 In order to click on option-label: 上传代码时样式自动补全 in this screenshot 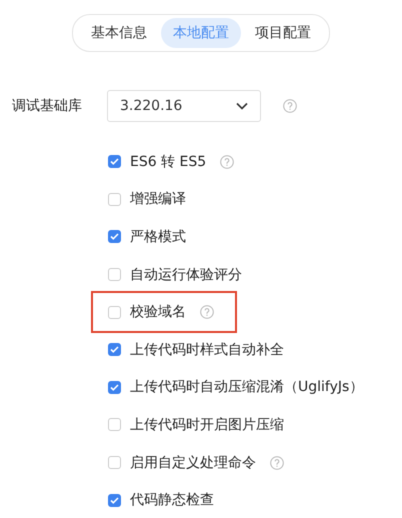, I will do `click(207, 349)`.